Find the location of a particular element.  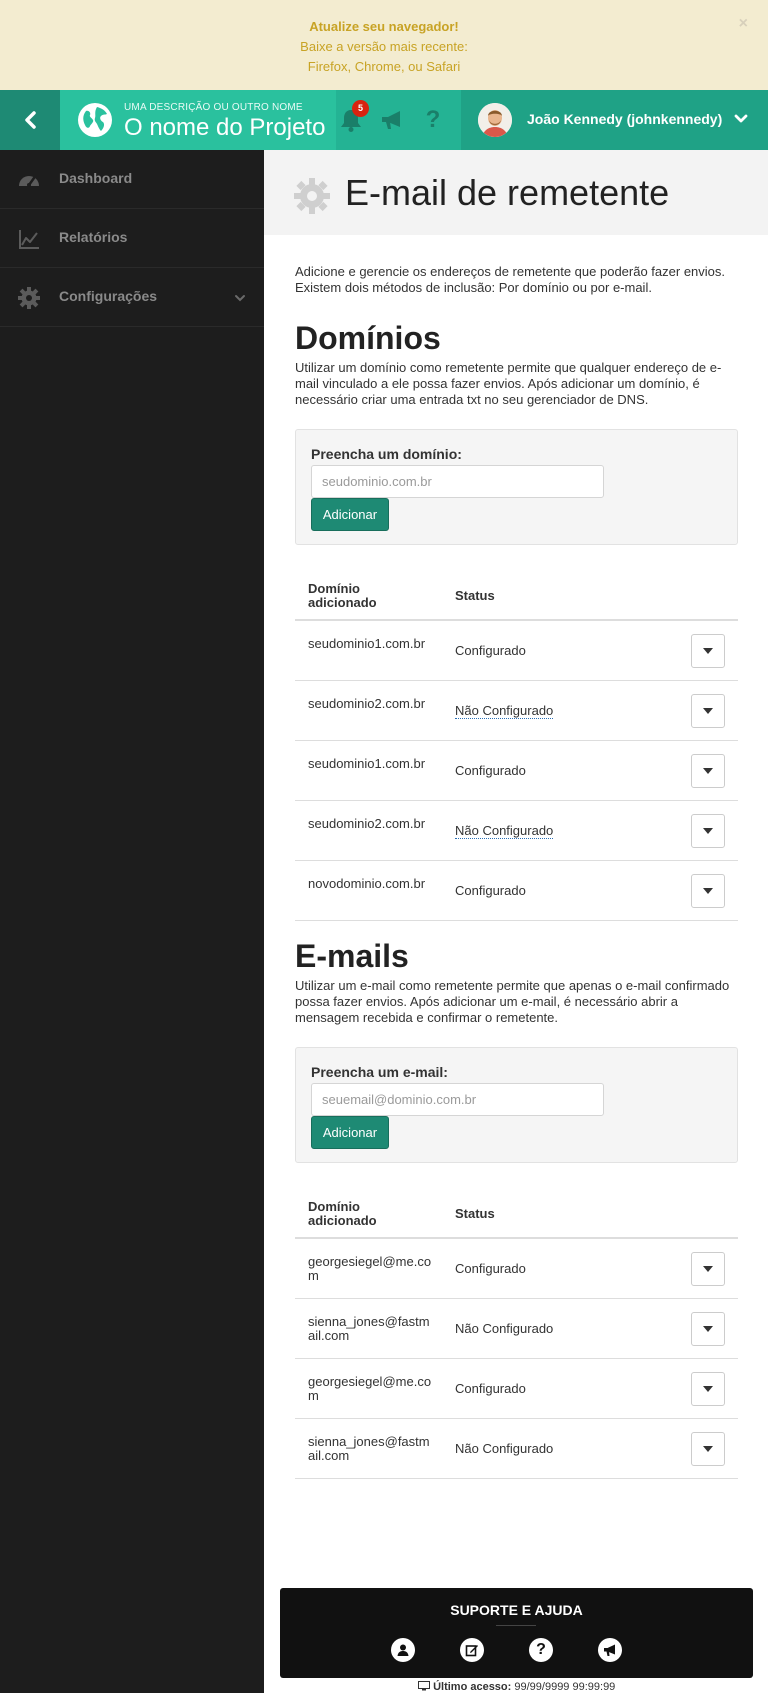

table-row: seudominio2.com.br Não Configurado is located at coordinates (516, 831).